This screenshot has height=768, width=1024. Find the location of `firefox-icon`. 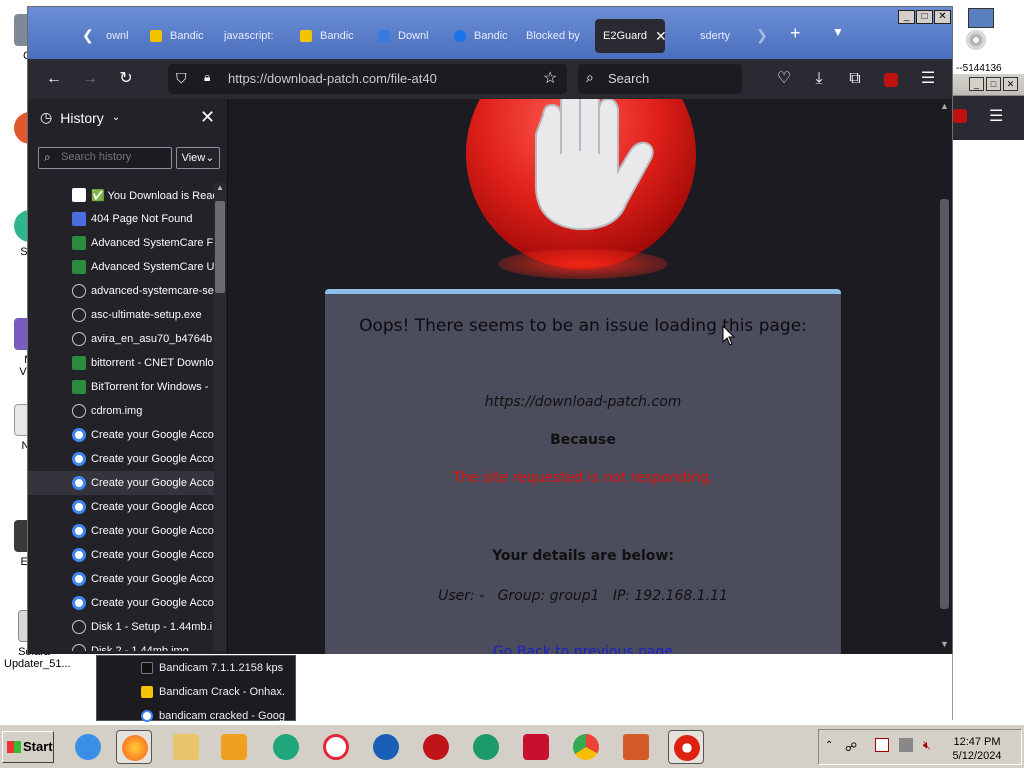

firefox-icon is located at coordinates (134, 747).